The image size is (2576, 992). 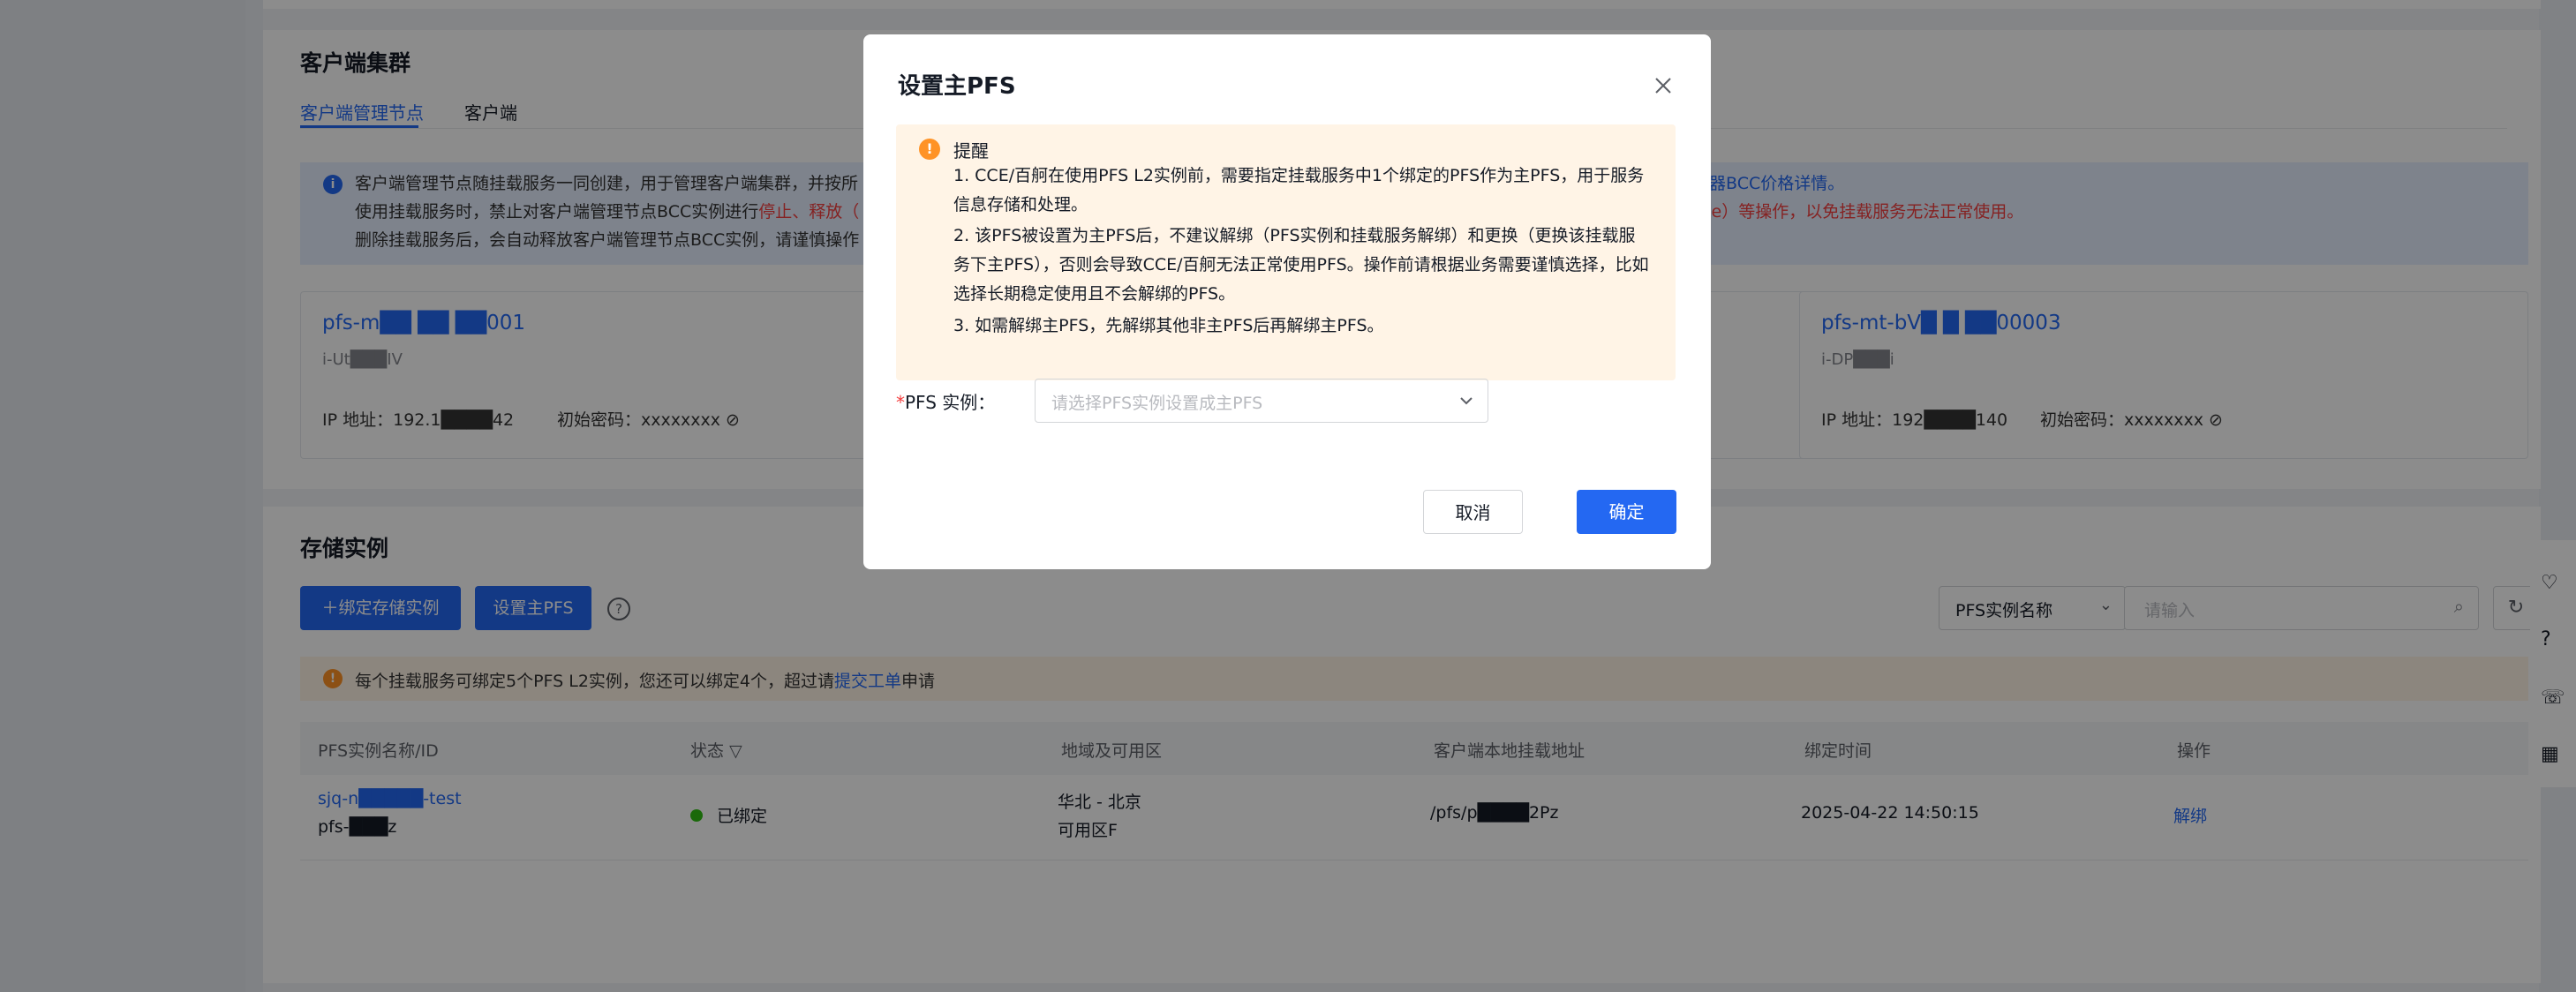 What do you see at coordinates (930, 150) in the screenshot?
I see `warning-icon: !` at bounding box center [930, 150].